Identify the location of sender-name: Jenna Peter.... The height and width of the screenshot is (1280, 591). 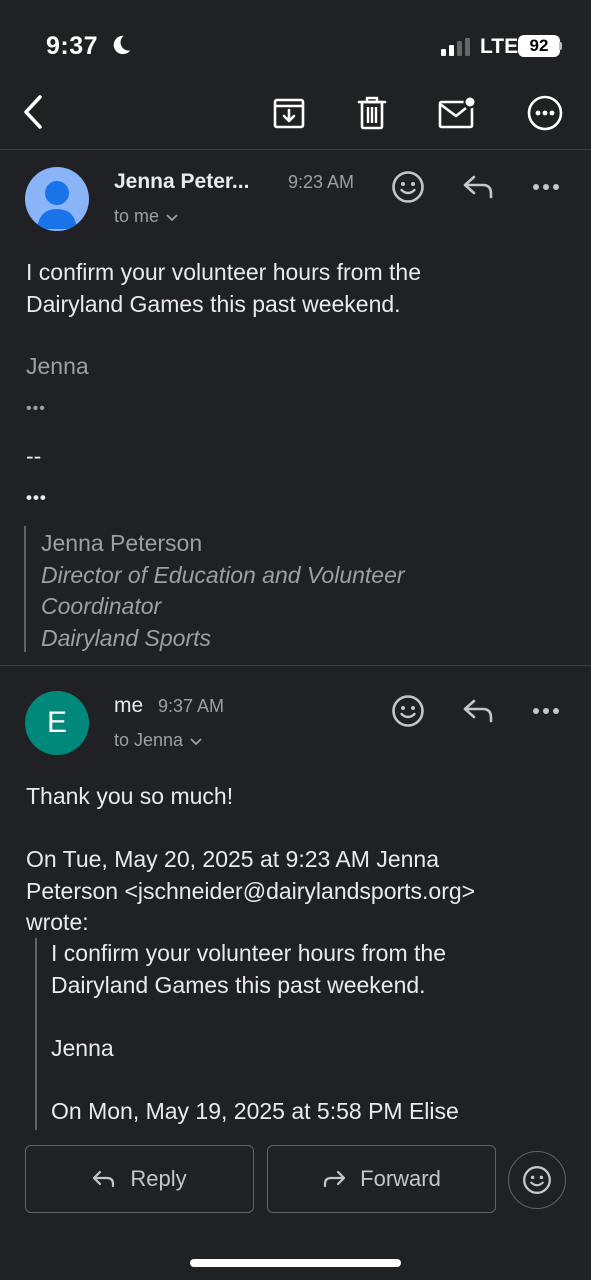
(182, 181).